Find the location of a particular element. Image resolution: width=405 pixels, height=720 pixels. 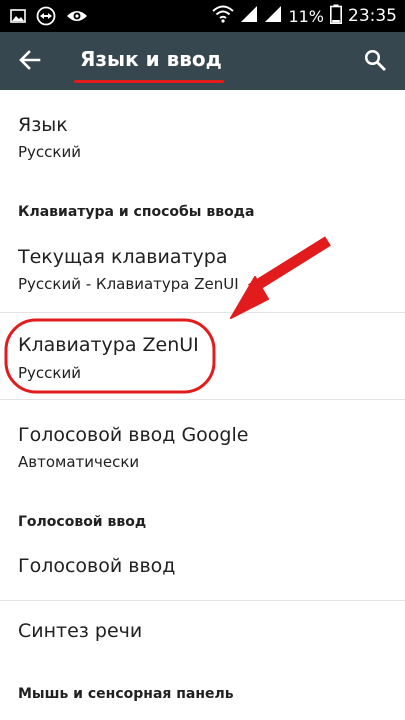

category-mouse: Мышь и сенсорная панель is located at coordinates (126, 694).